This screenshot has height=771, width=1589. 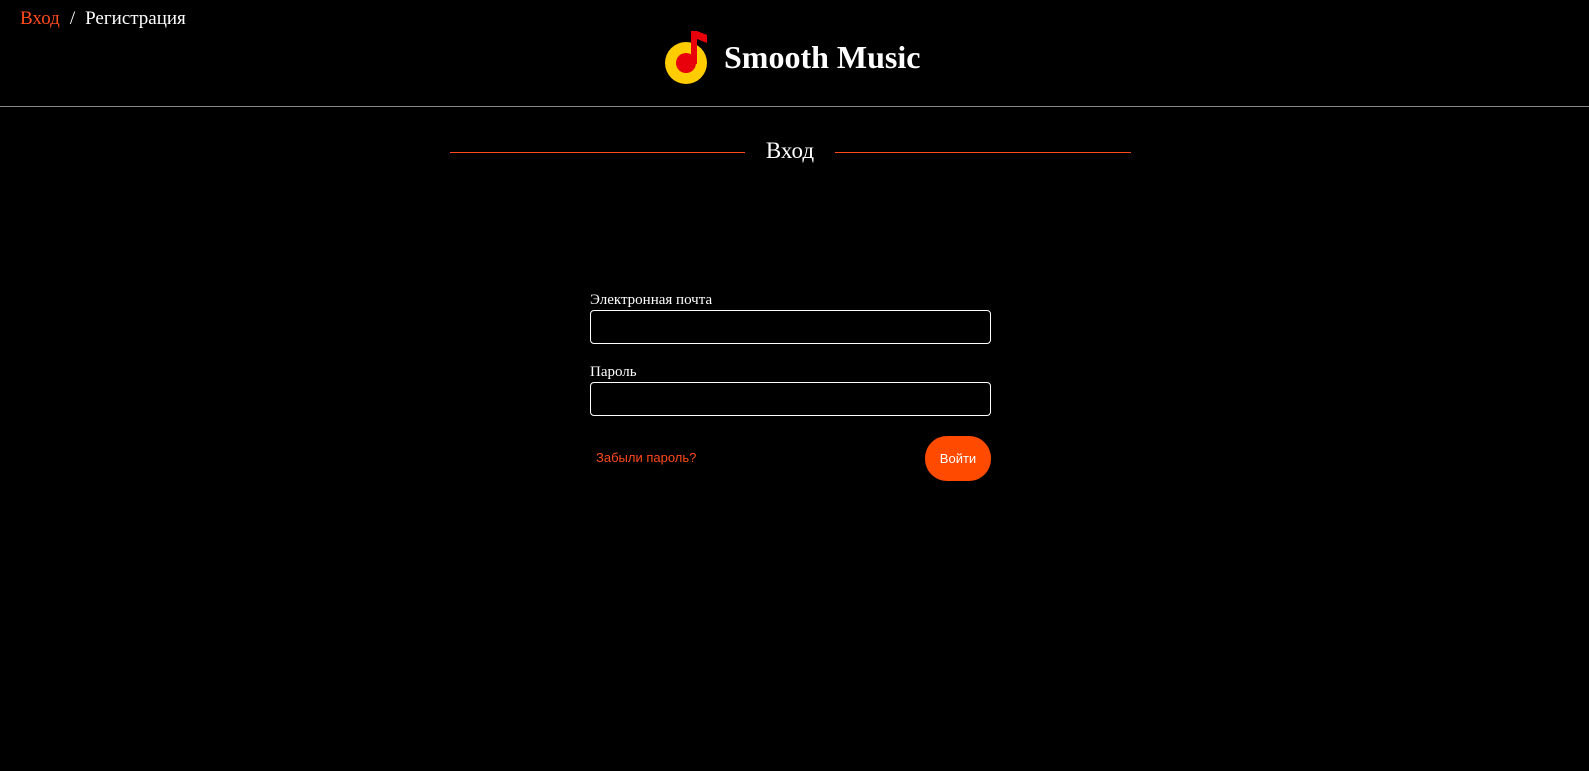 I want to click on title-line-left, so click(x=597, y=152).